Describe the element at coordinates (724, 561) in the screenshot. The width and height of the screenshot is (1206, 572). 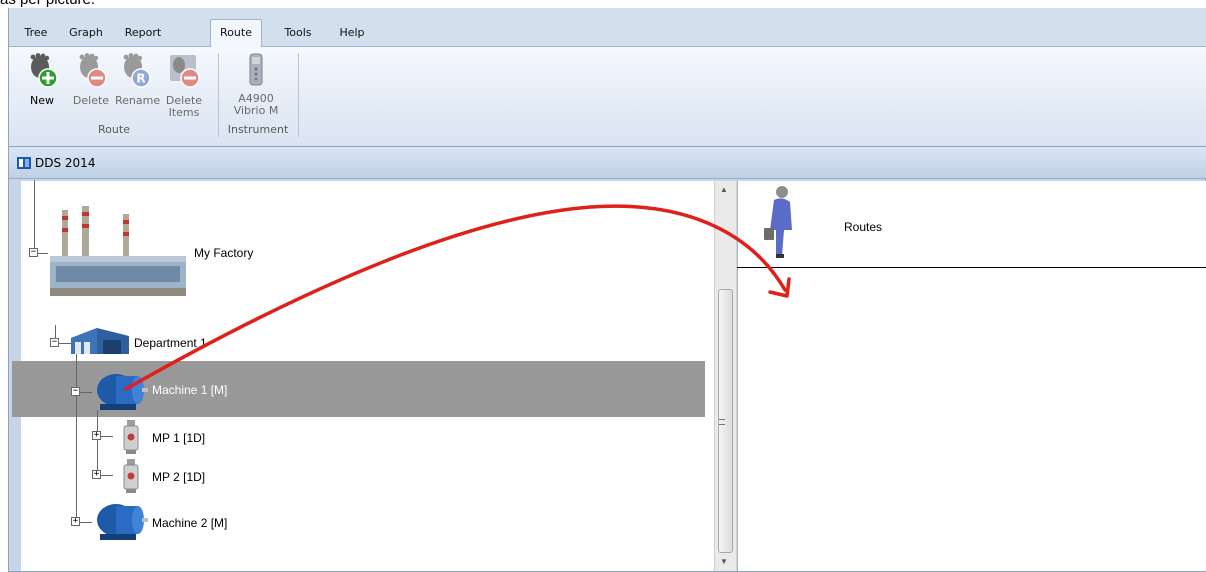
I see `scroll-down-icon: ▼` at that location.